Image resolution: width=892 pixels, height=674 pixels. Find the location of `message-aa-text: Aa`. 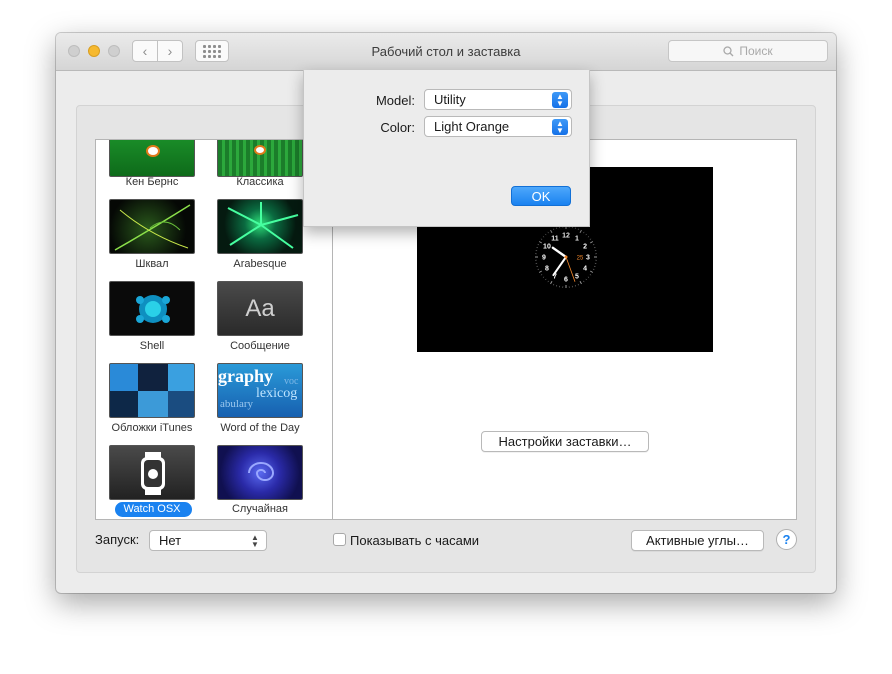

message-aa-text: Aa is located at coordinates (260, 308).